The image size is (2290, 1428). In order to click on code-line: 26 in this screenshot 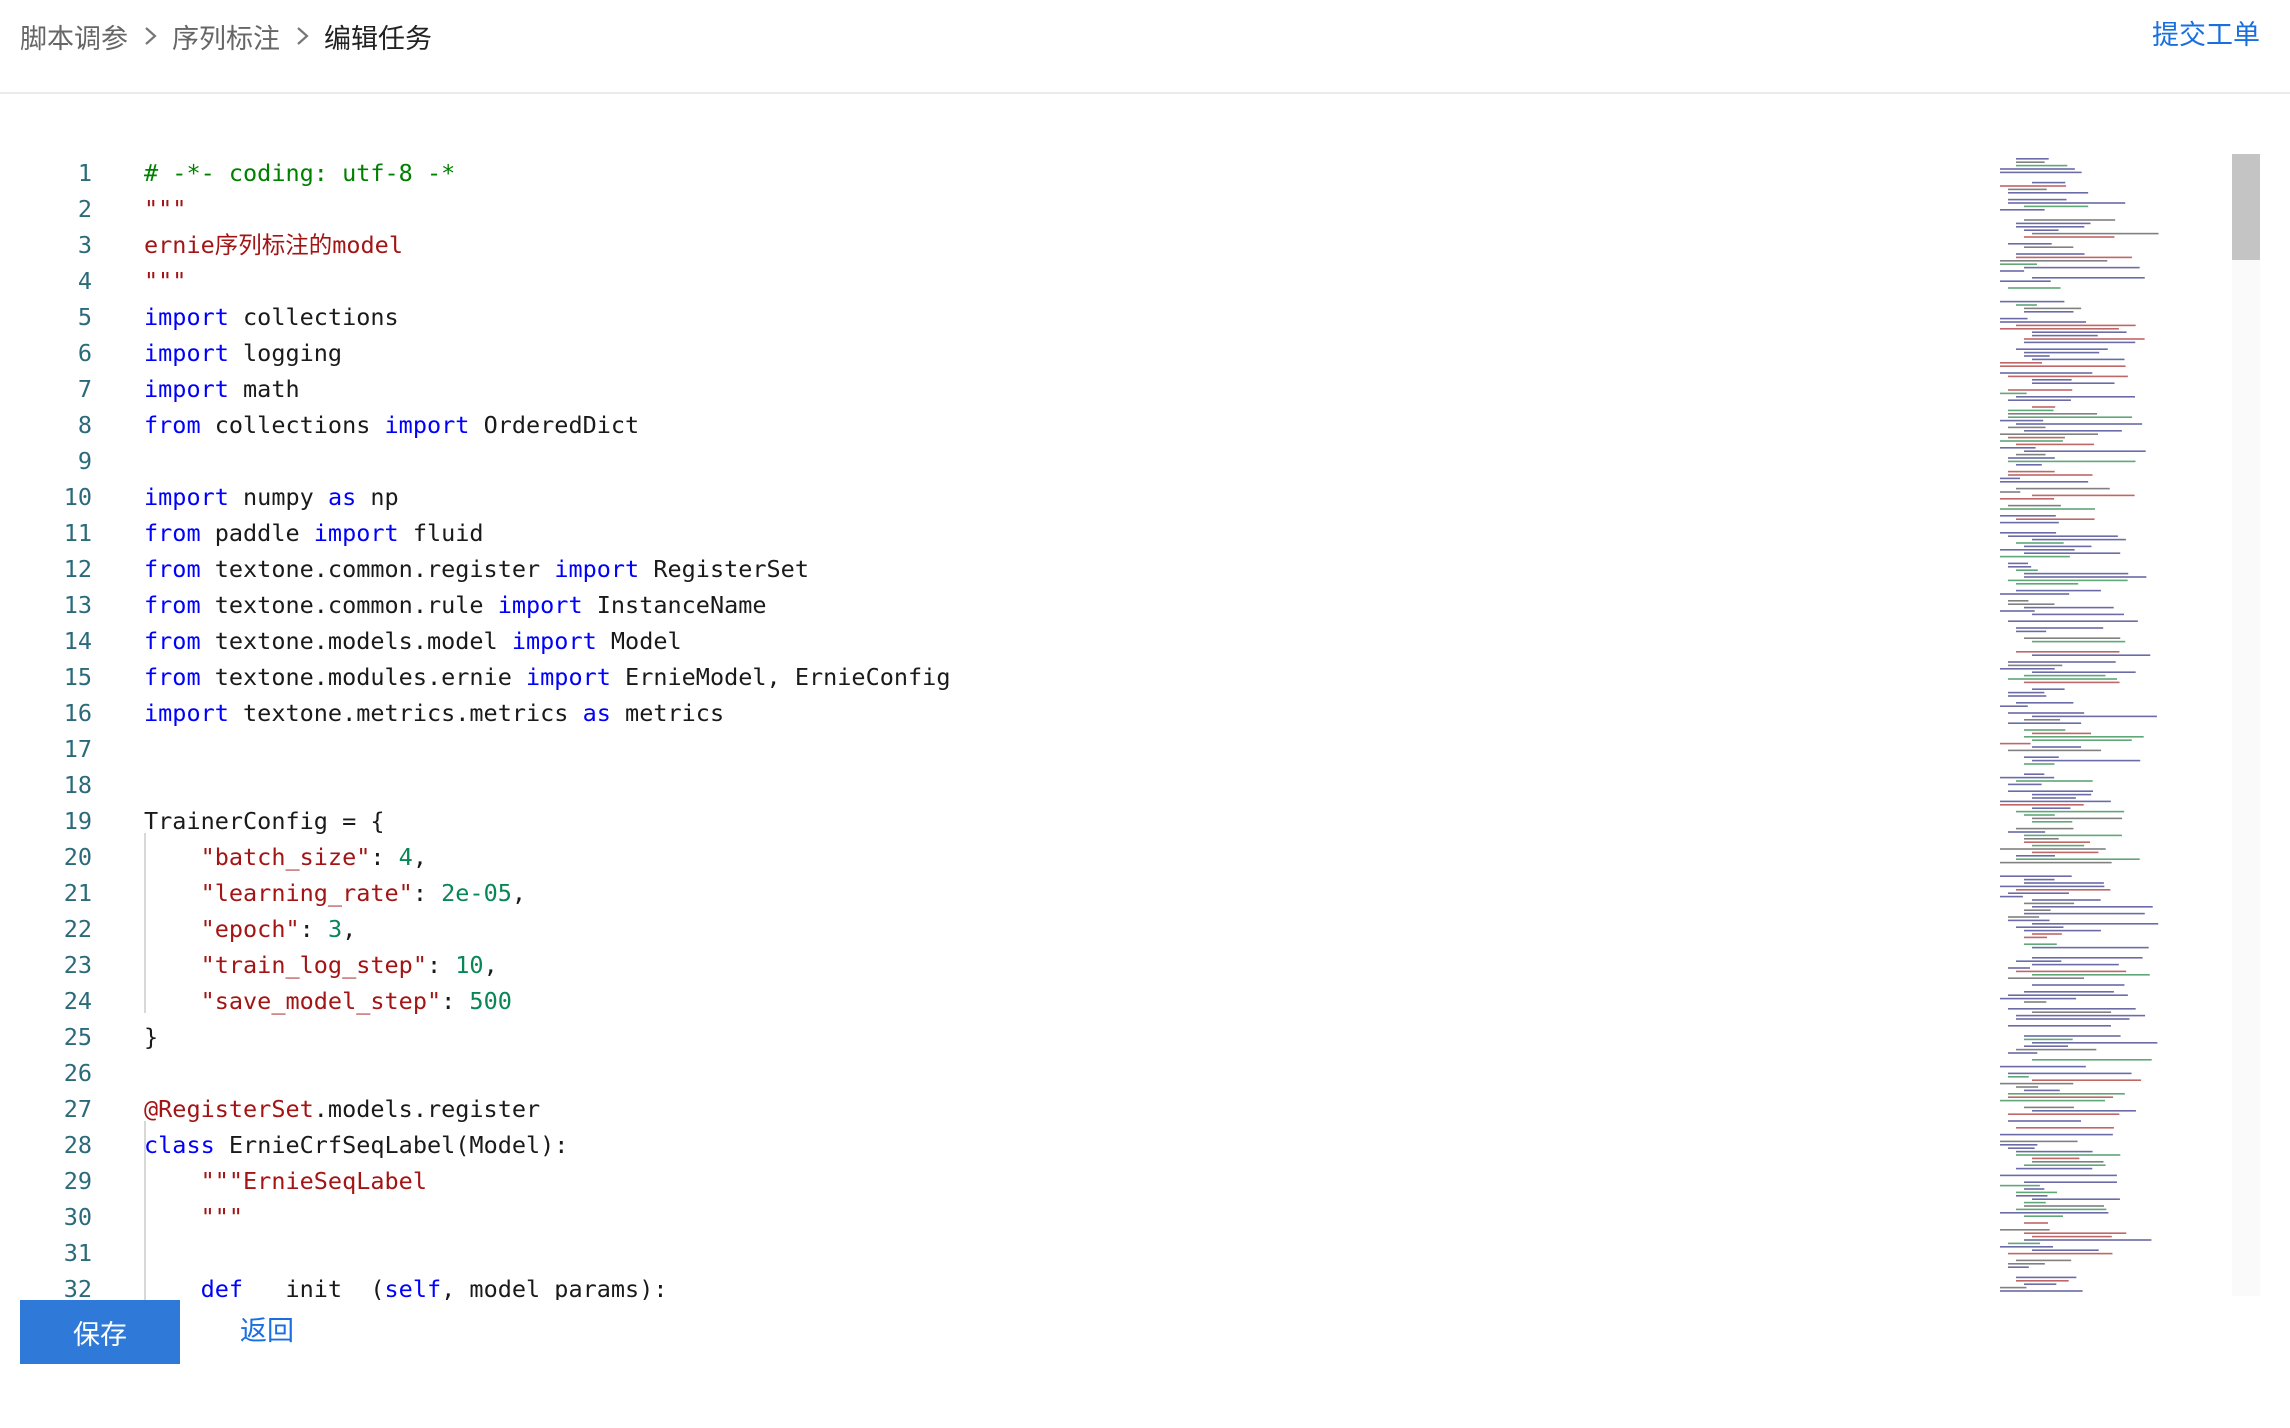, I will do `click(1000, 1073)`.